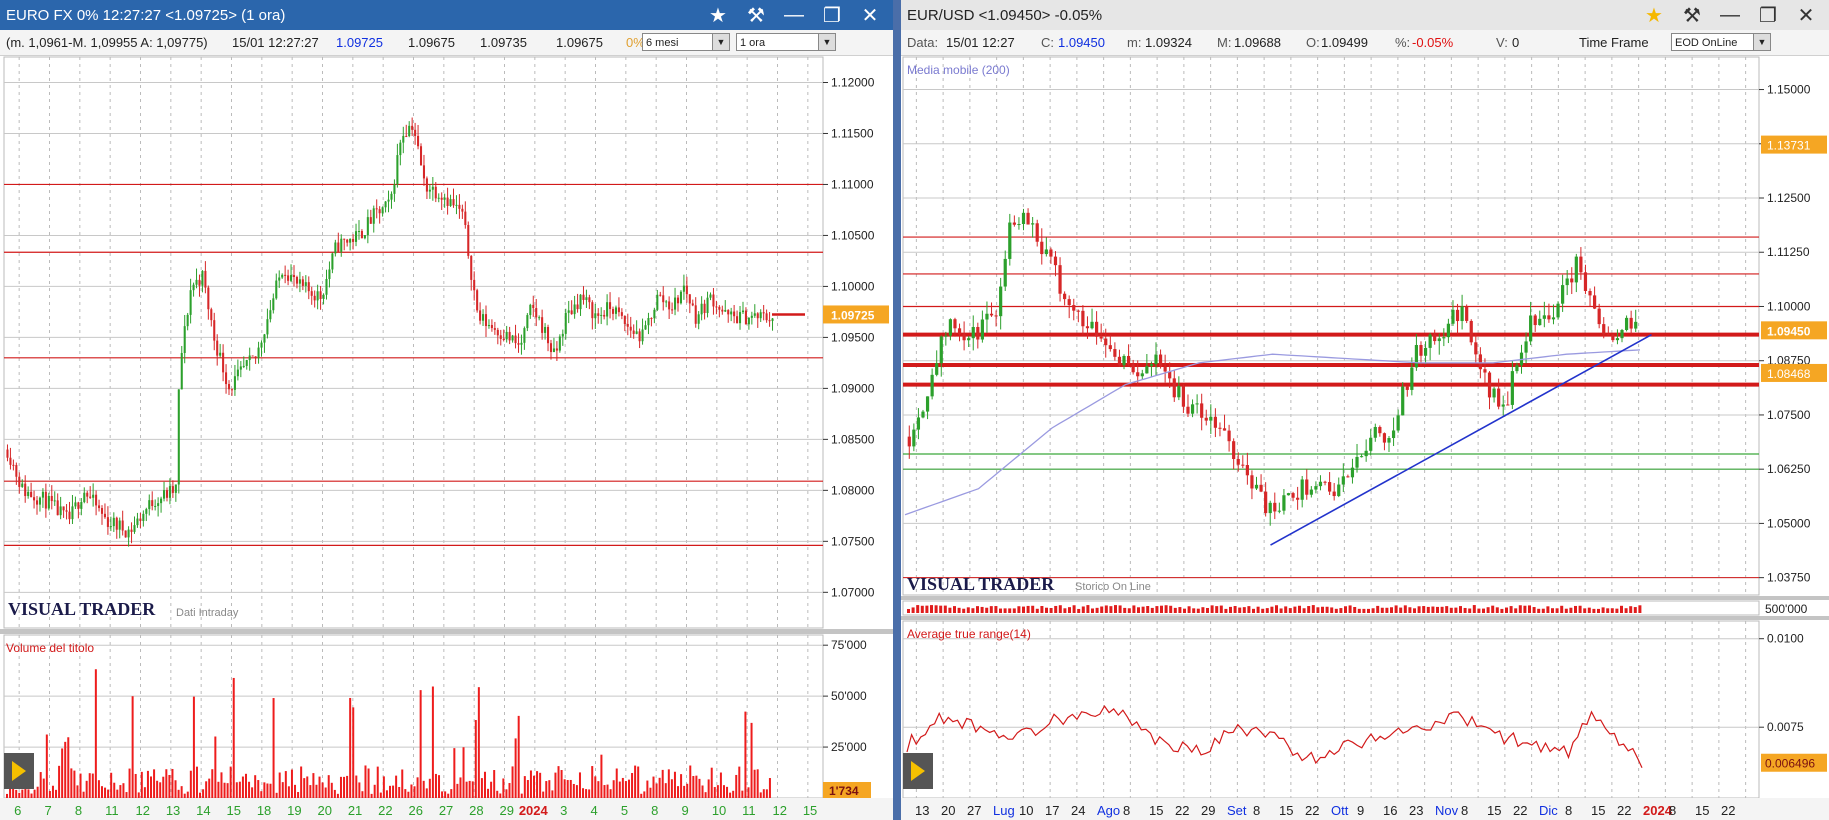 This screenshot has height=820, width=1829. Describe the element at coordinates (686, 42) in the screenshot. I see `period-select: 6 mesi ▼` at that location.